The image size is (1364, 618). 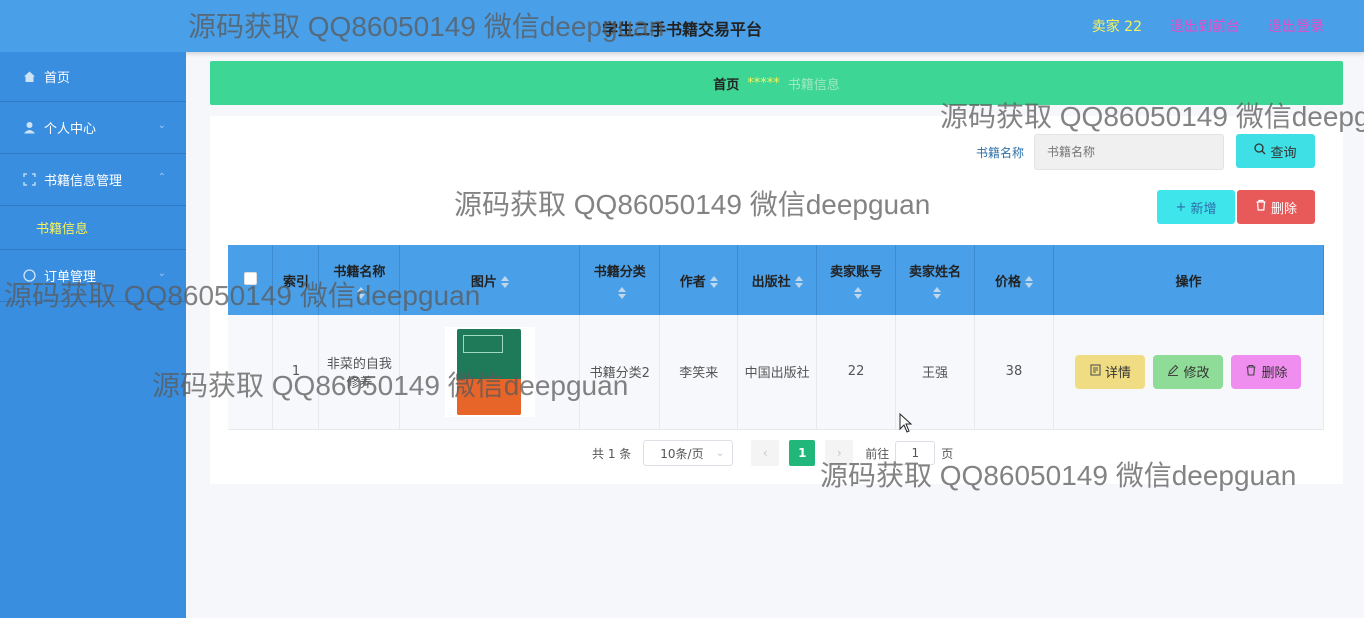 I want to click on row-delete-label: 删除, so click(x=1274, y=374).